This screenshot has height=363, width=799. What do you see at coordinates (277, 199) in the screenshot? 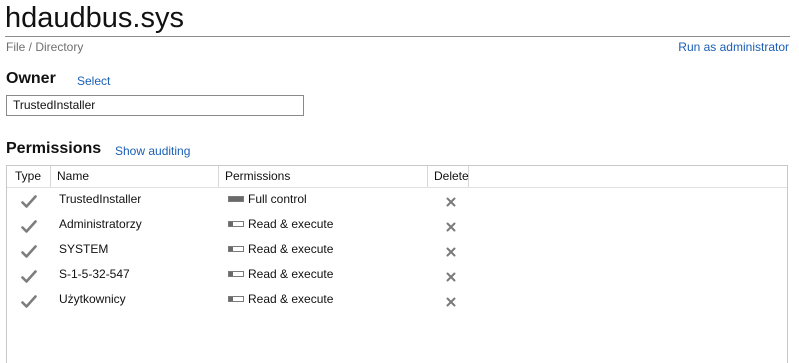
I see `permission-label: Full control` at bounding box center [277, 199].